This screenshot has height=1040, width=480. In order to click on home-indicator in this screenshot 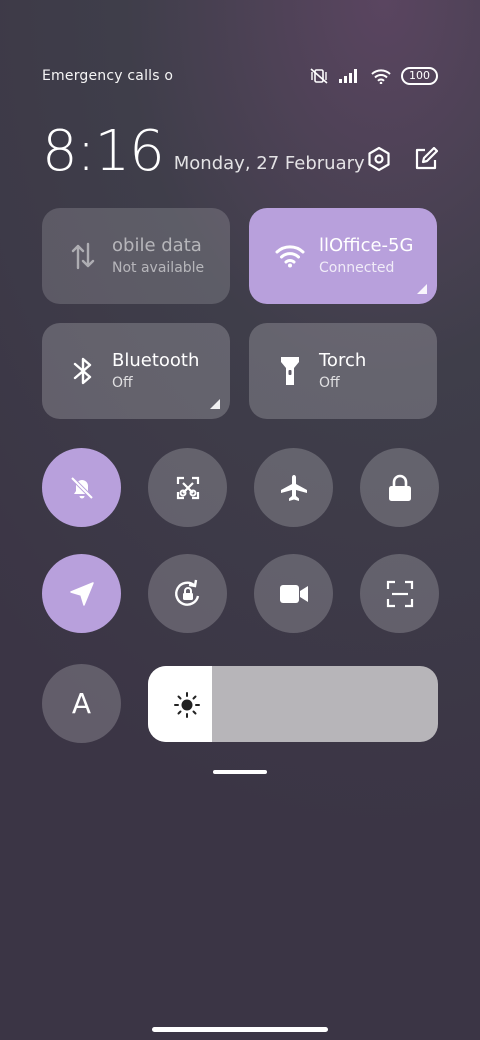, I will do `click(240, 1029)`.